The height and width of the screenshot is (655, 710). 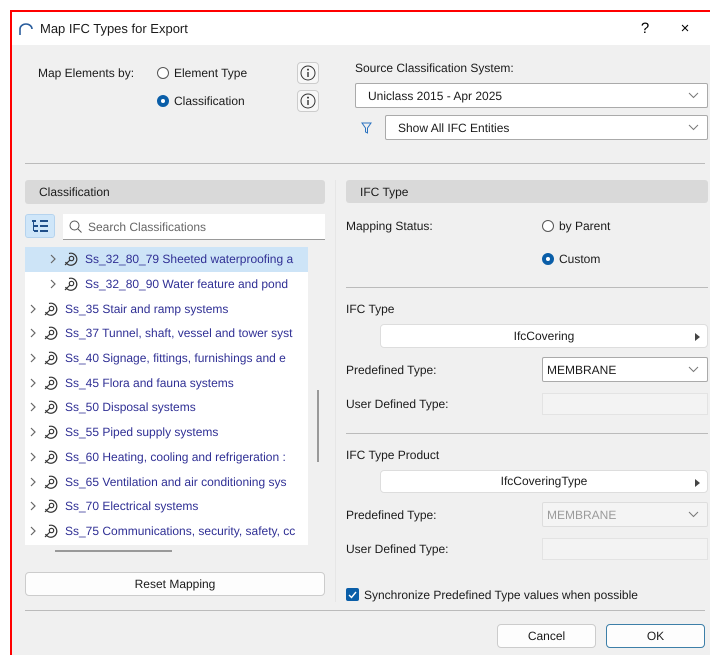 What do you see at coordinates (352, 594) in the screenshot?
I see `checkmark-icon` at bounding box center [352, 594].